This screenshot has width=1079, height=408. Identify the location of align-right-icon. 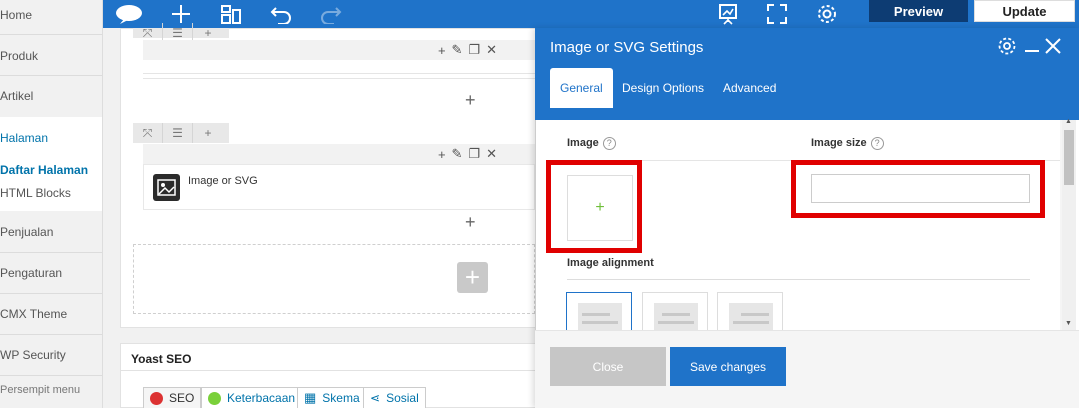
(751, 318).